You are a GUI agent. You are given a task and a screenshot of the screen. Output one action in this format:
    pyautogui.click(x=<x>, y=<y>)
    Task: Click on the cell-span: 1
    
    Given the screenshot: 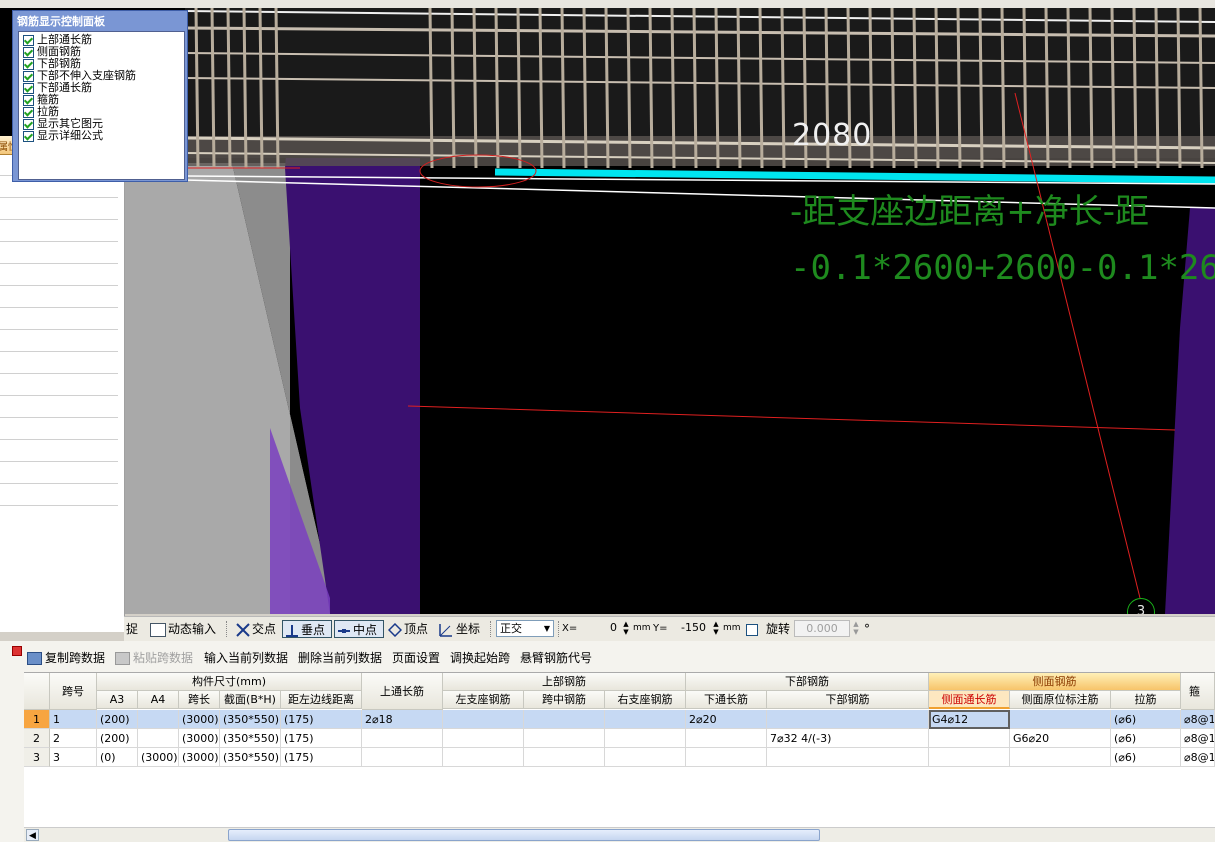 What is the action you would take?
    pyautogui.click(x=73, y=719)
    